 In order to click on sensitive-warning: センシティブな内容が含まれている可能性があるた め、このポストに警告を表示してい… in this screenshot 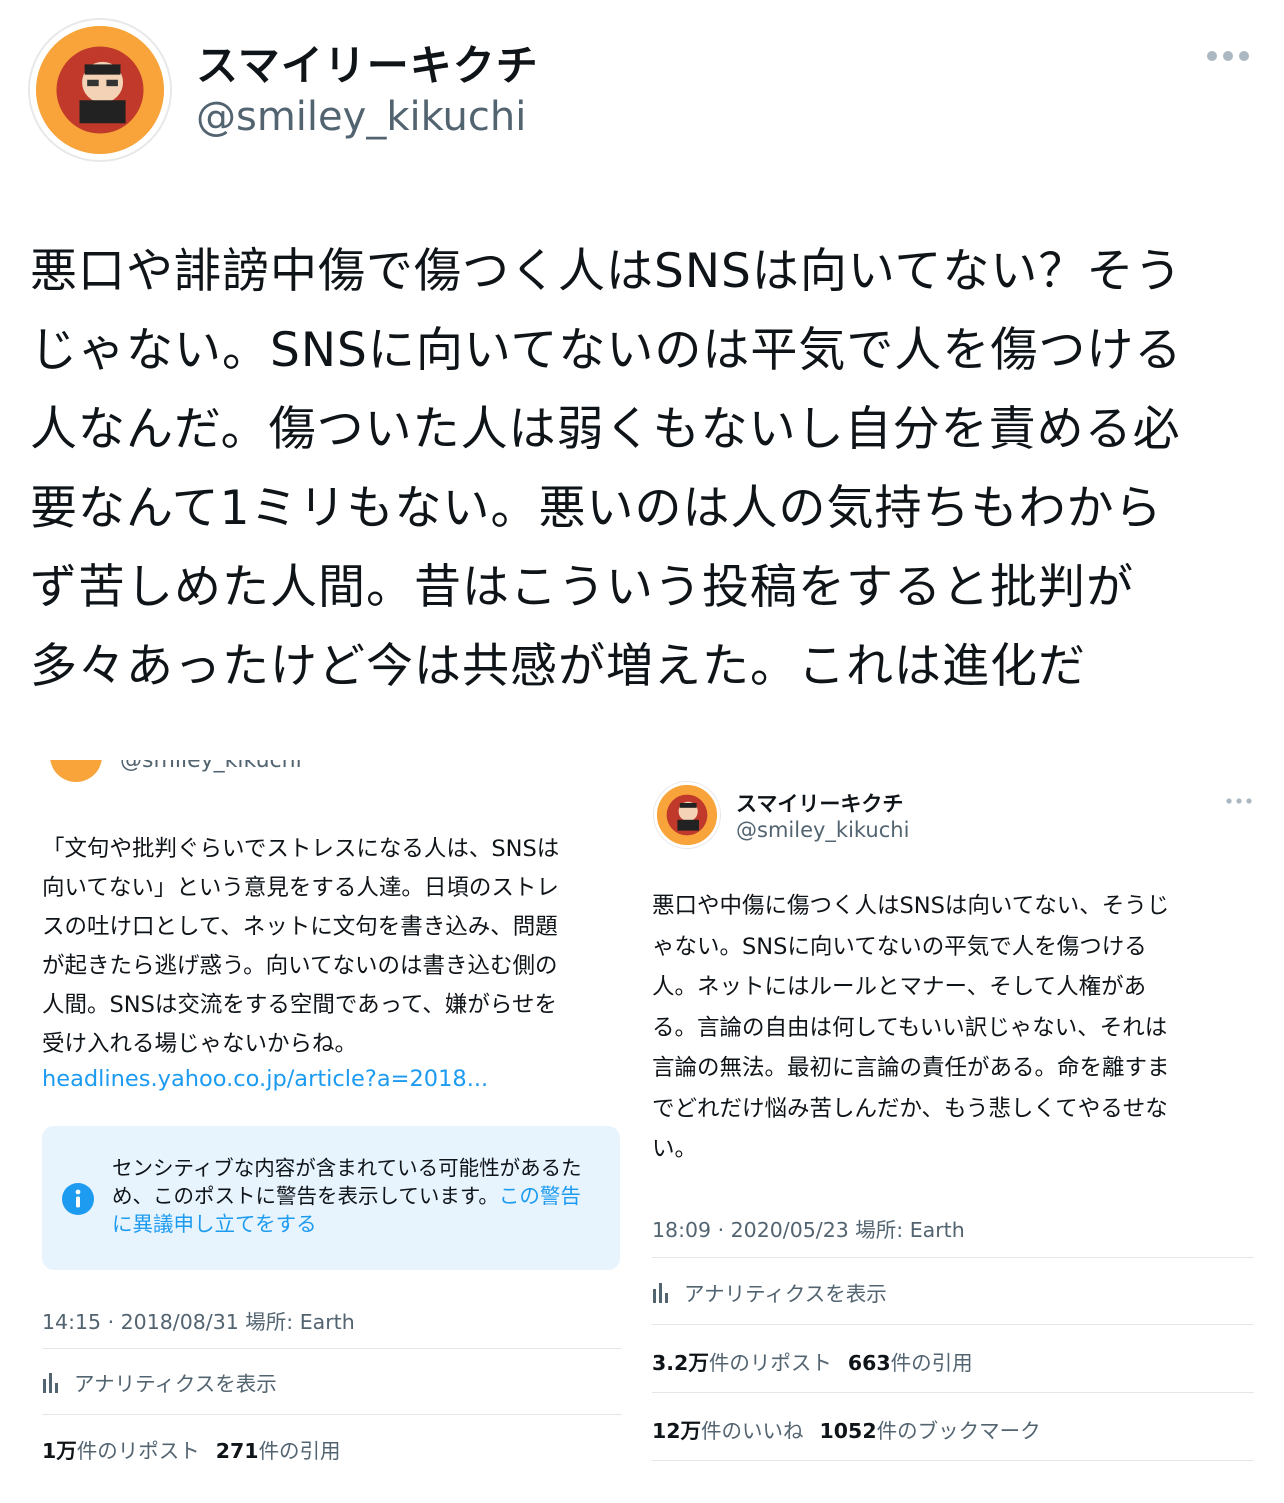, I will do `click(331, 1198)`.